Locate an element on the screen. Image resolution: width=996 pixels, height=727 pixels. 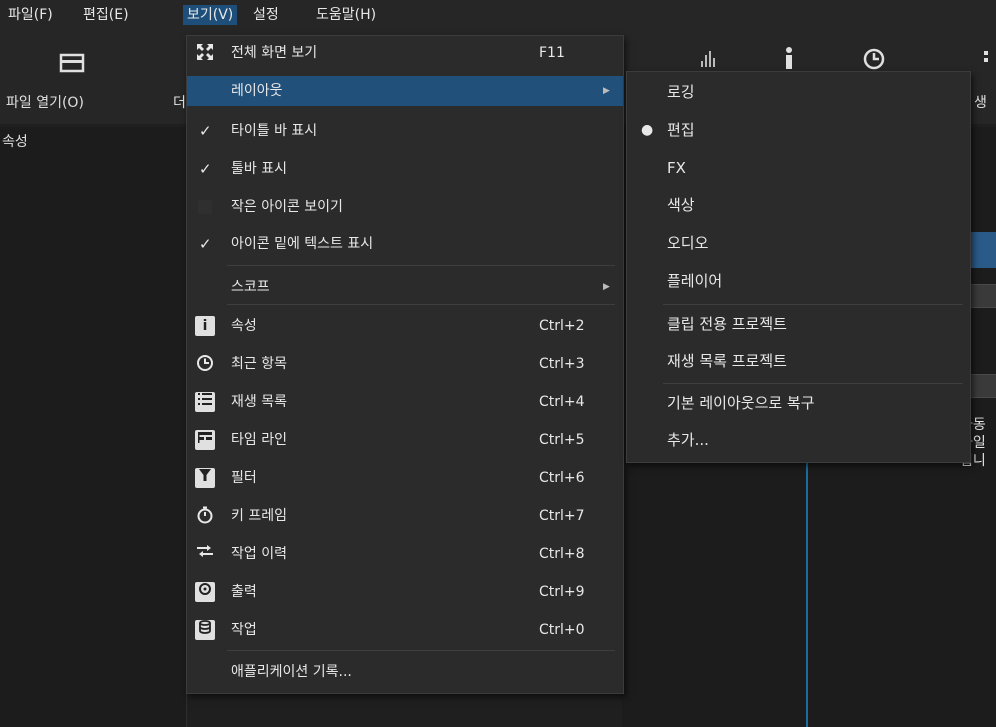
menu-item-timeline: 타임 라인 Ctrl+5 is located at coordinates (405, 440).